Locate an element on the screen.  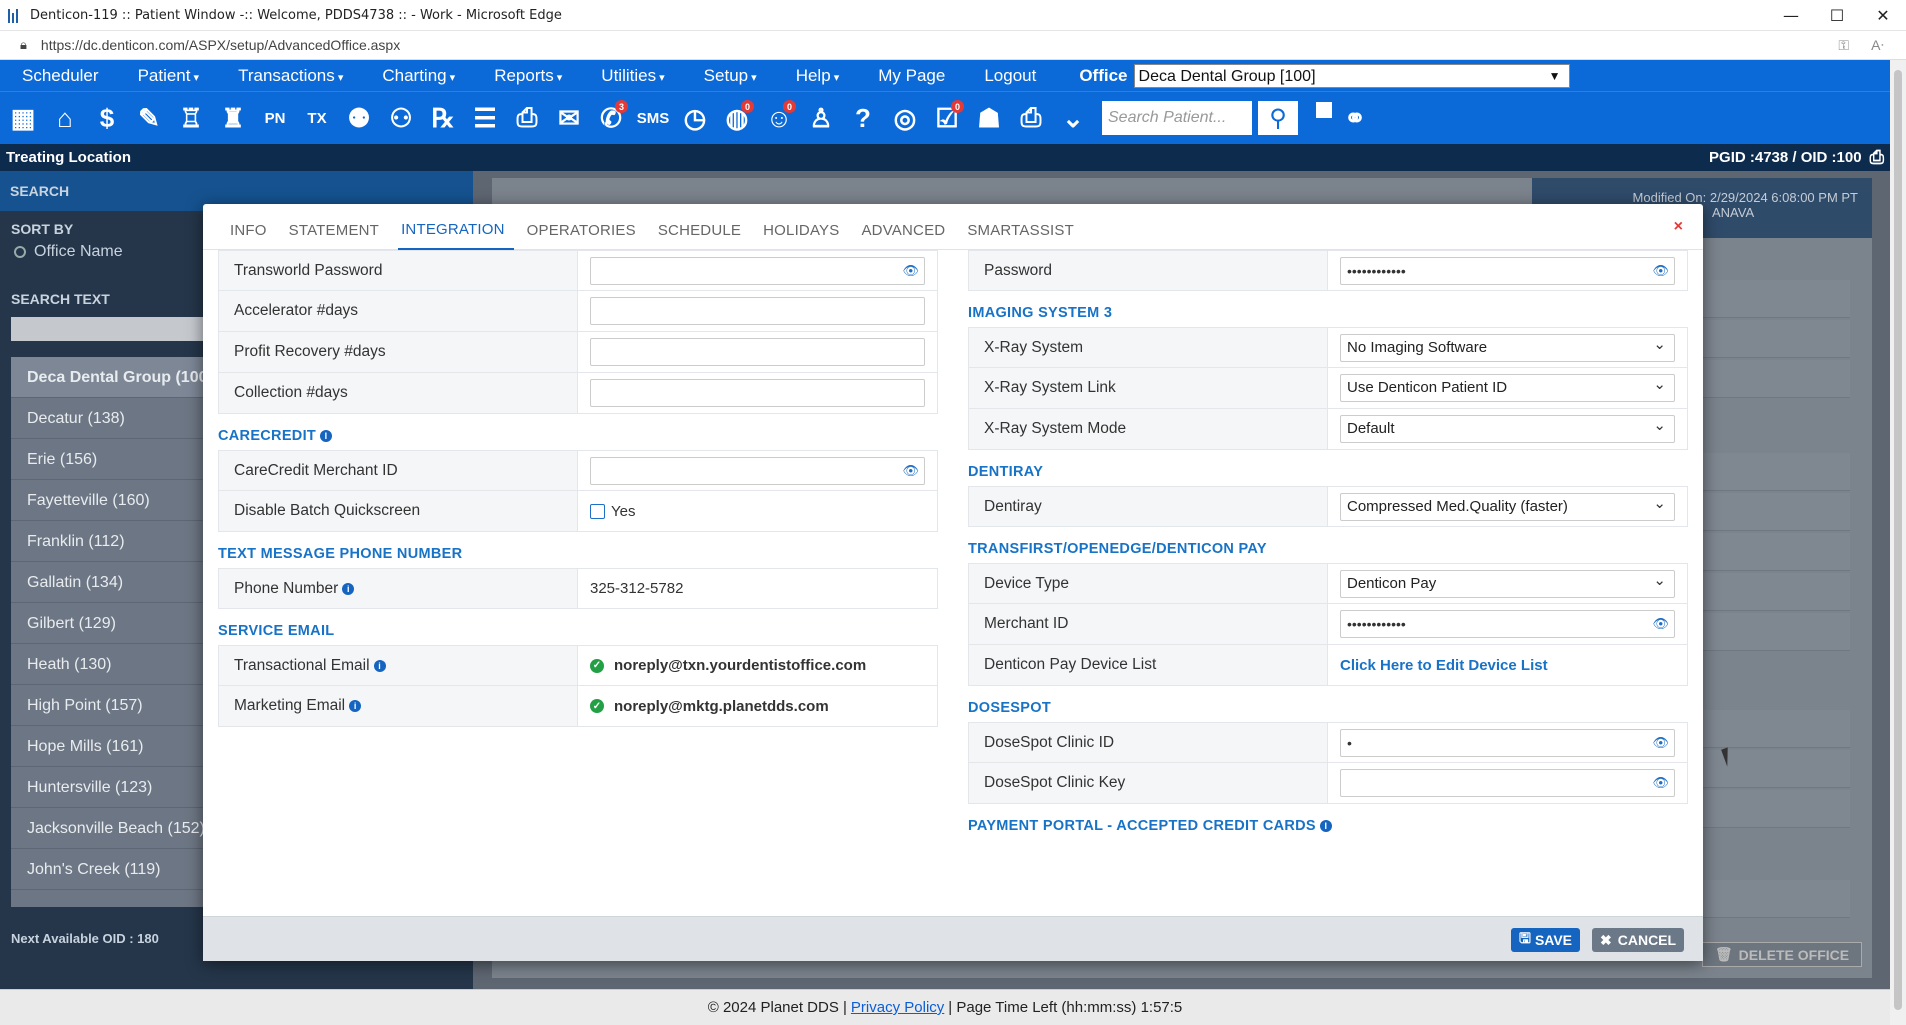
radio-icon is located at coordinates (20, 252).